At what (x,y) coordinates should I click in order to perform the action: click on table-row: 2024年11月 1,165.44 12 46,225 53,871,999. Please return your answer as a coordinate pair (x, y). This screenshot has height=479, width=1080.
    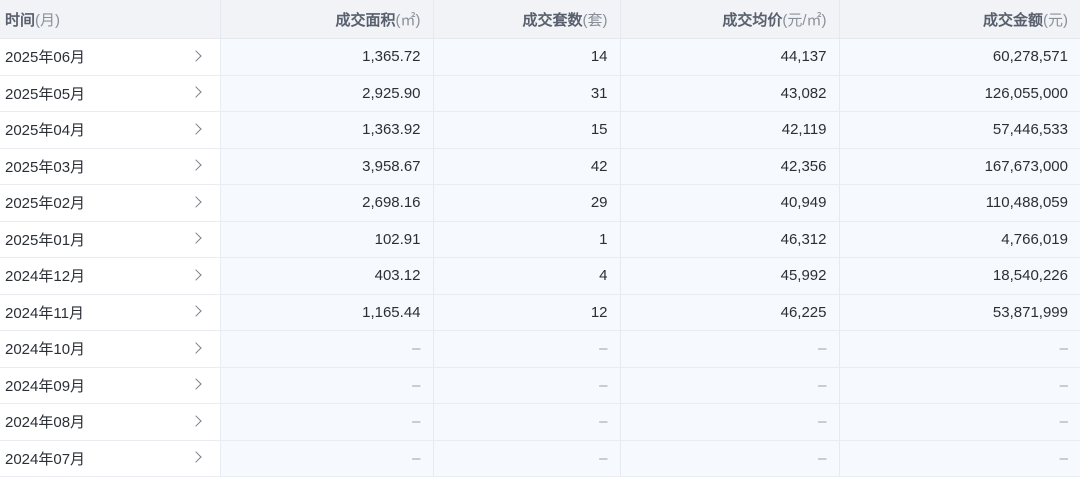
    Looking at the image, I should click on (540, 312).